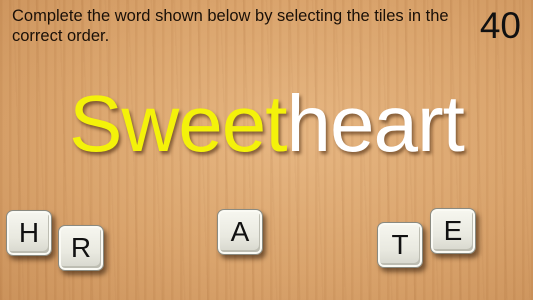  What do you see at coordinates (400, 245) in the screenshot?
I see `letter-tile-t: T` at bounding box center [400, 245].